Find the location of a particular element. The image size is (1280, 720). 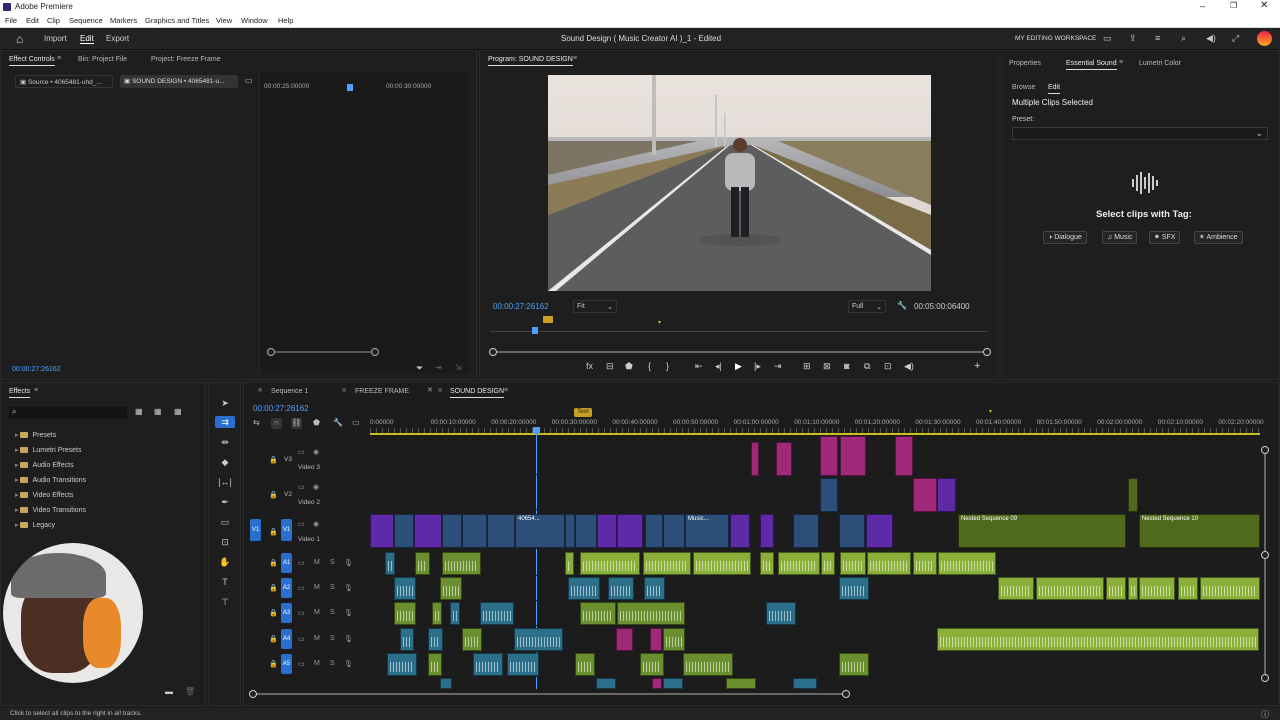

track-select-tool-icon: ⇉ is located at coordinates (225, 422).